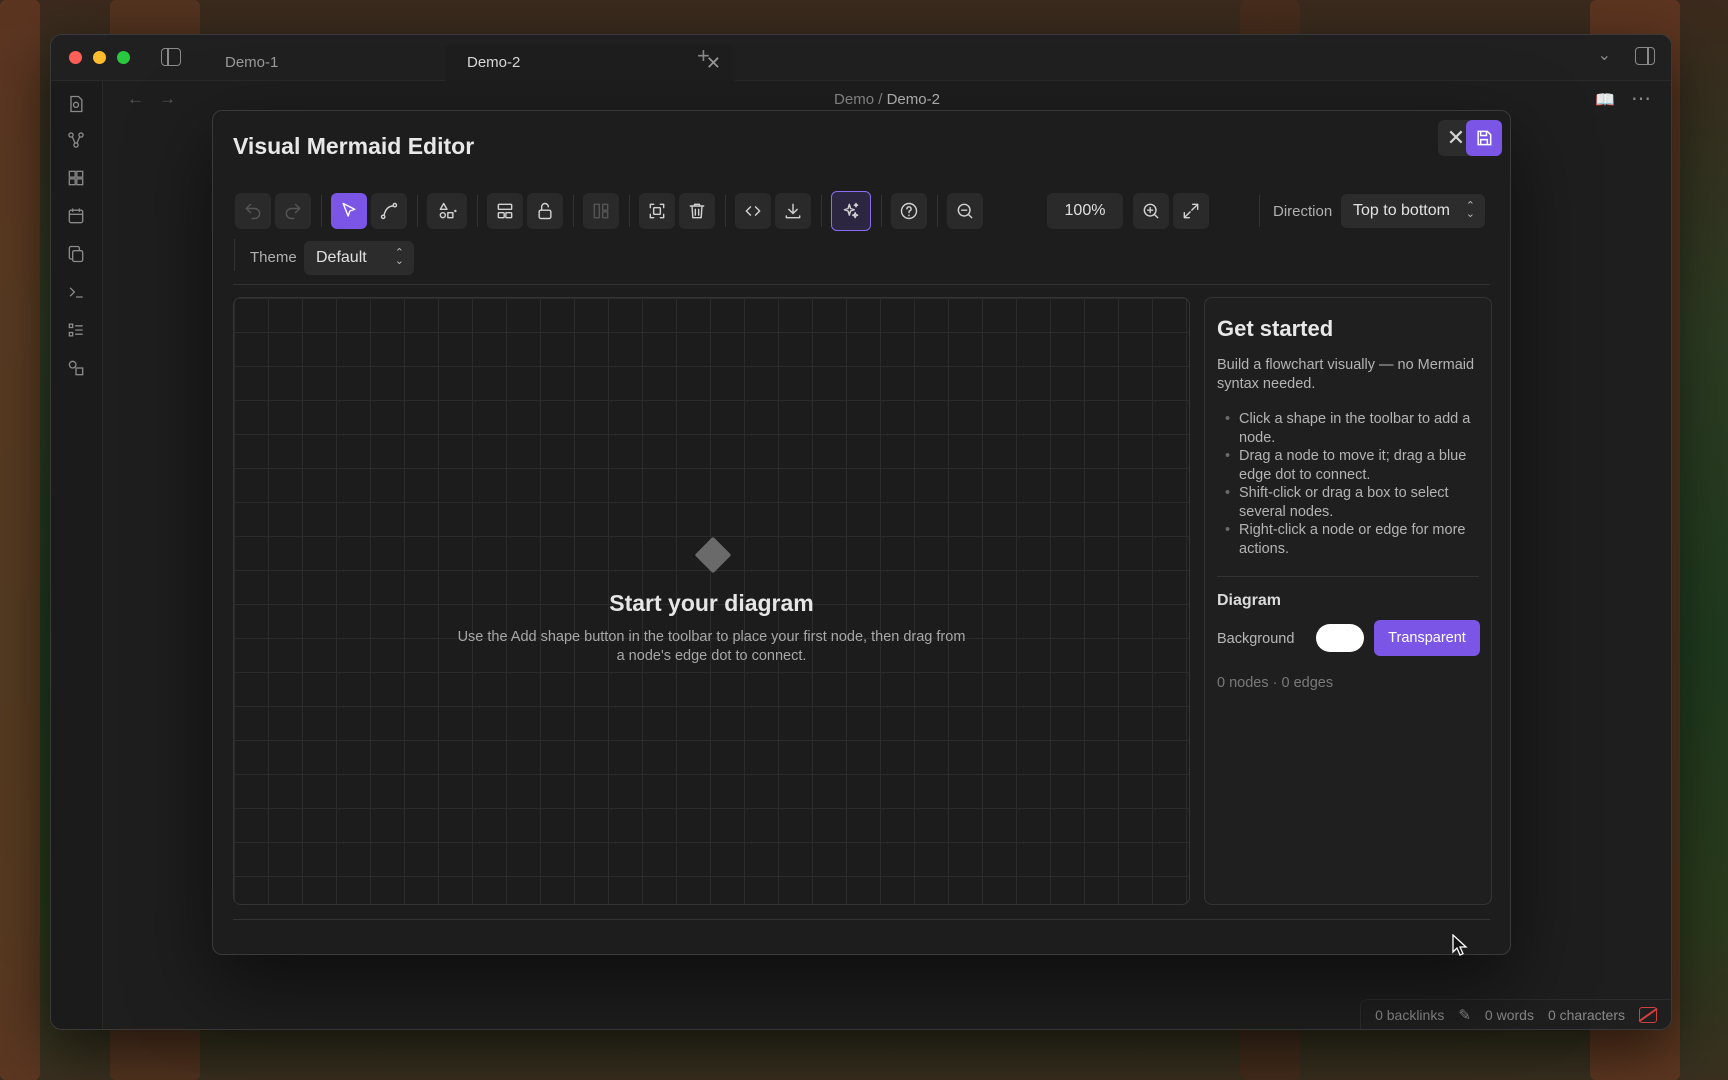 Image resolution: width=1728 pixels, height=1080 pixels. Describe the element at coordinates (1085, 211) in the screenshot. I see `zoom-level: 100%` at that location.